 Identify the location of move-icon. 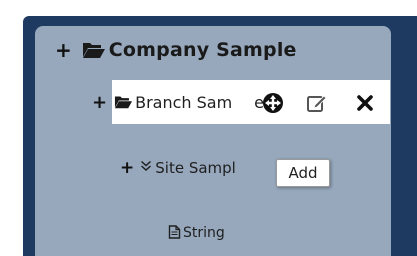
(273, 103).